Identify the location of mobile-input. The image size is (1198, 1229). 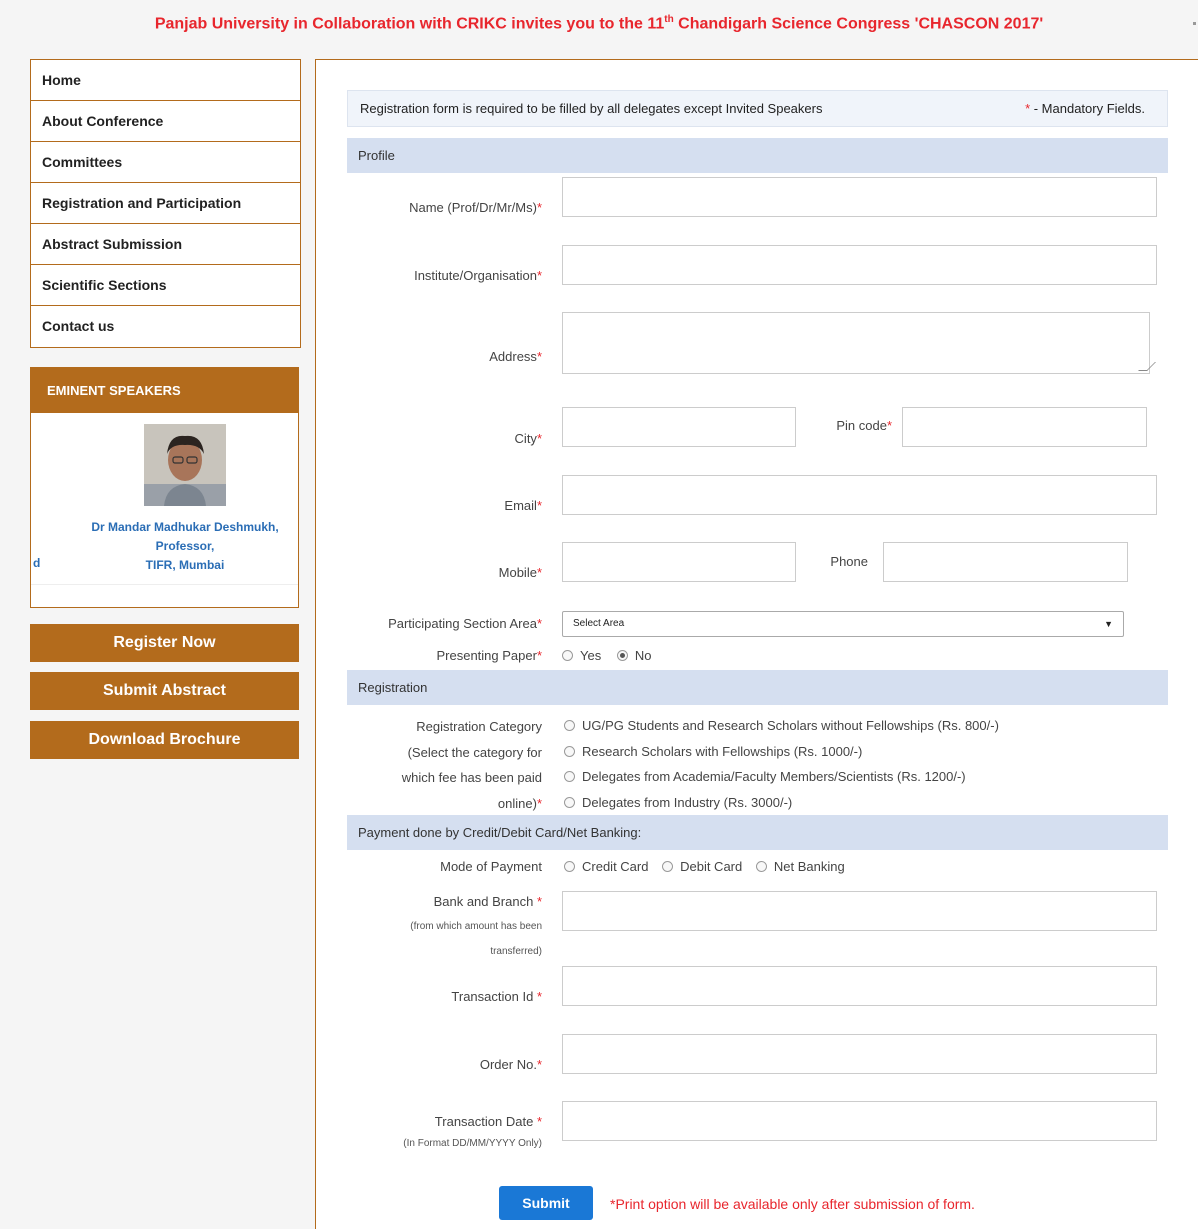
(679, 562).